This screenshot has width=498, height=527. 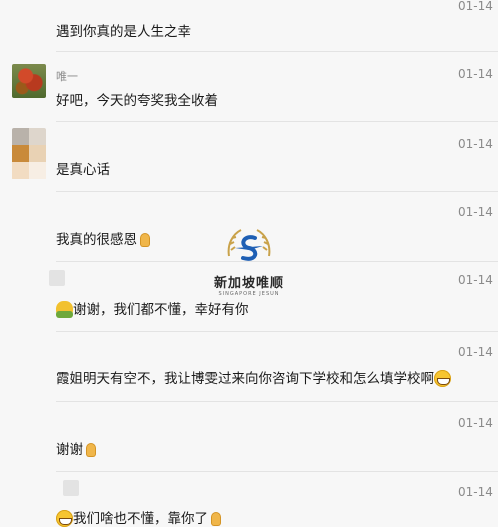 What do you see at coordinates (83, 170) in the screenshot?
I see `message-text: 是真心话` at bounding box center [83, 170].